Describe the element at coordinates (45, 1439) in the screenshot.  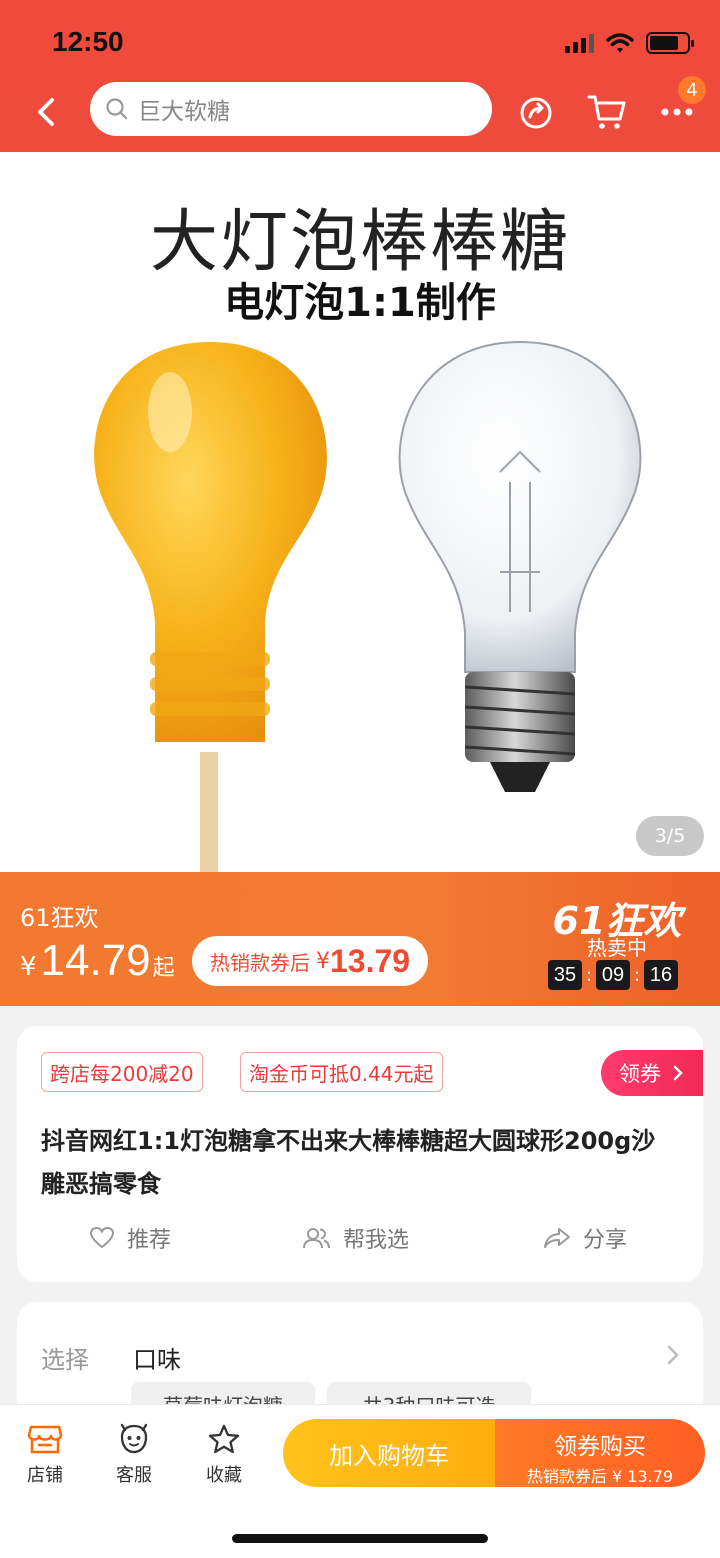
I see `store-icon` at that location.